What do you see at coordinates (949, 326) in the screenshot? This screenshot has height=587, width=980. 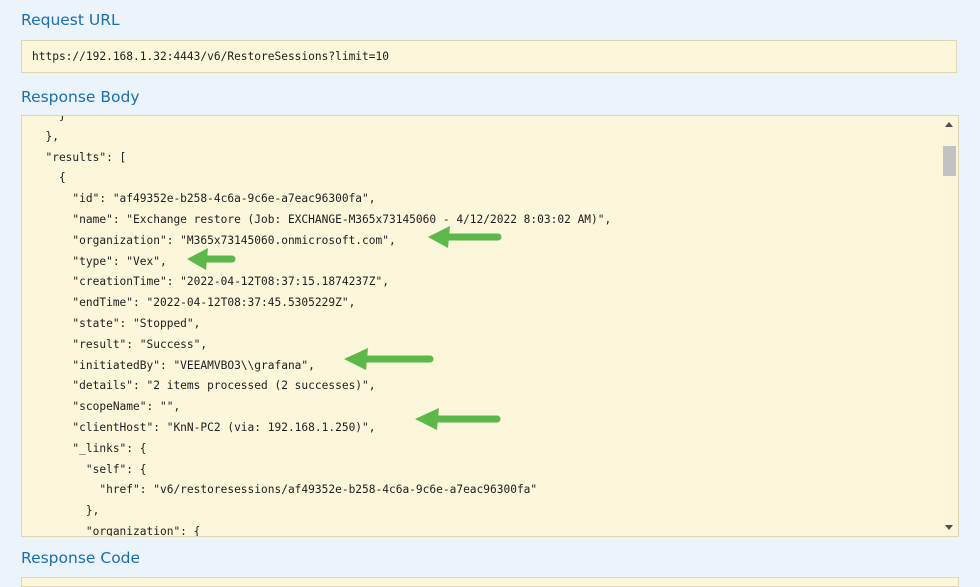 I see `response-body-scrollbar` at bounding box center [949, 326].